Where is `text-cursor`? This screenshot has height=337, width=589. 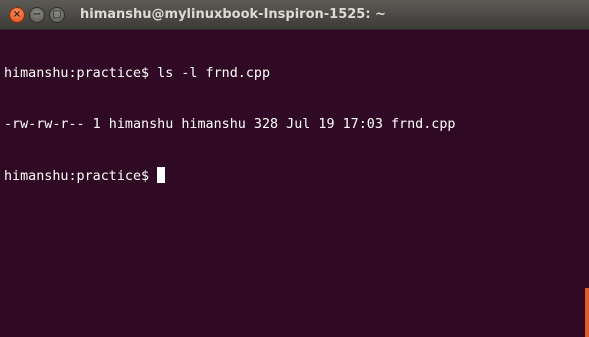 text-cursor is located at coordinates (161, 175).